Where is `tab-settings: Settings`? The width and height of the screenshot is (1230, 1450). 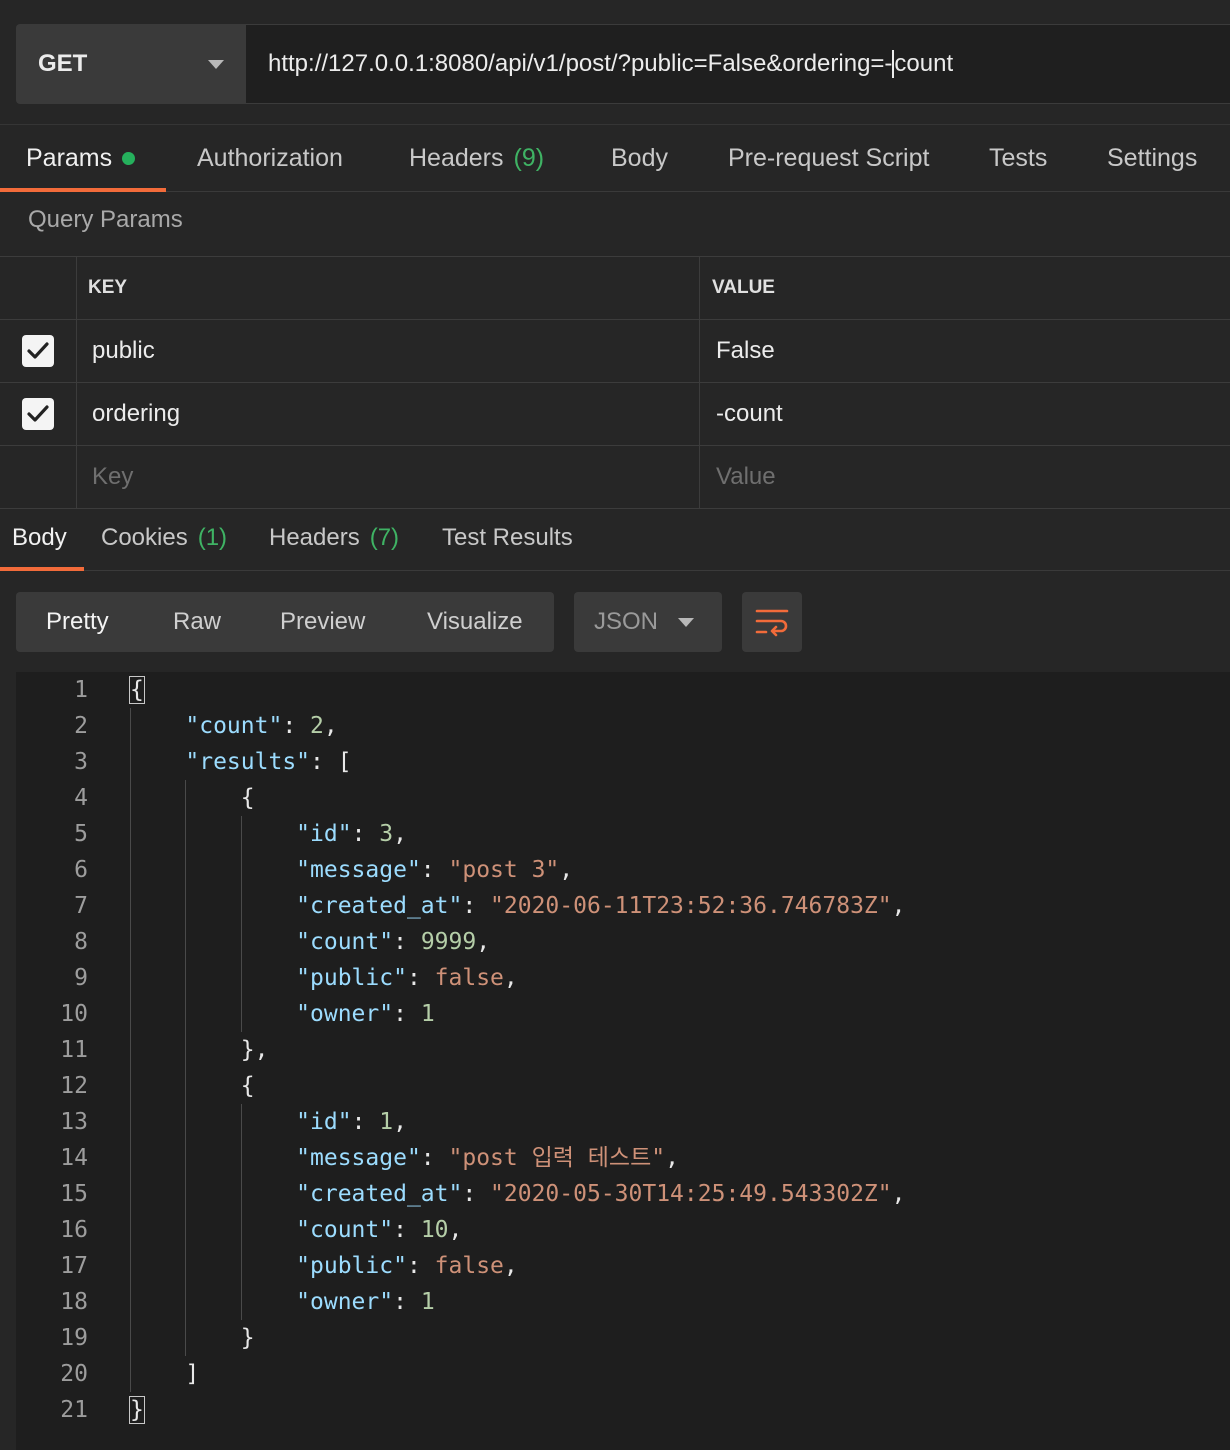 tab-settings: Settings is located at coordinates (1152, 158).